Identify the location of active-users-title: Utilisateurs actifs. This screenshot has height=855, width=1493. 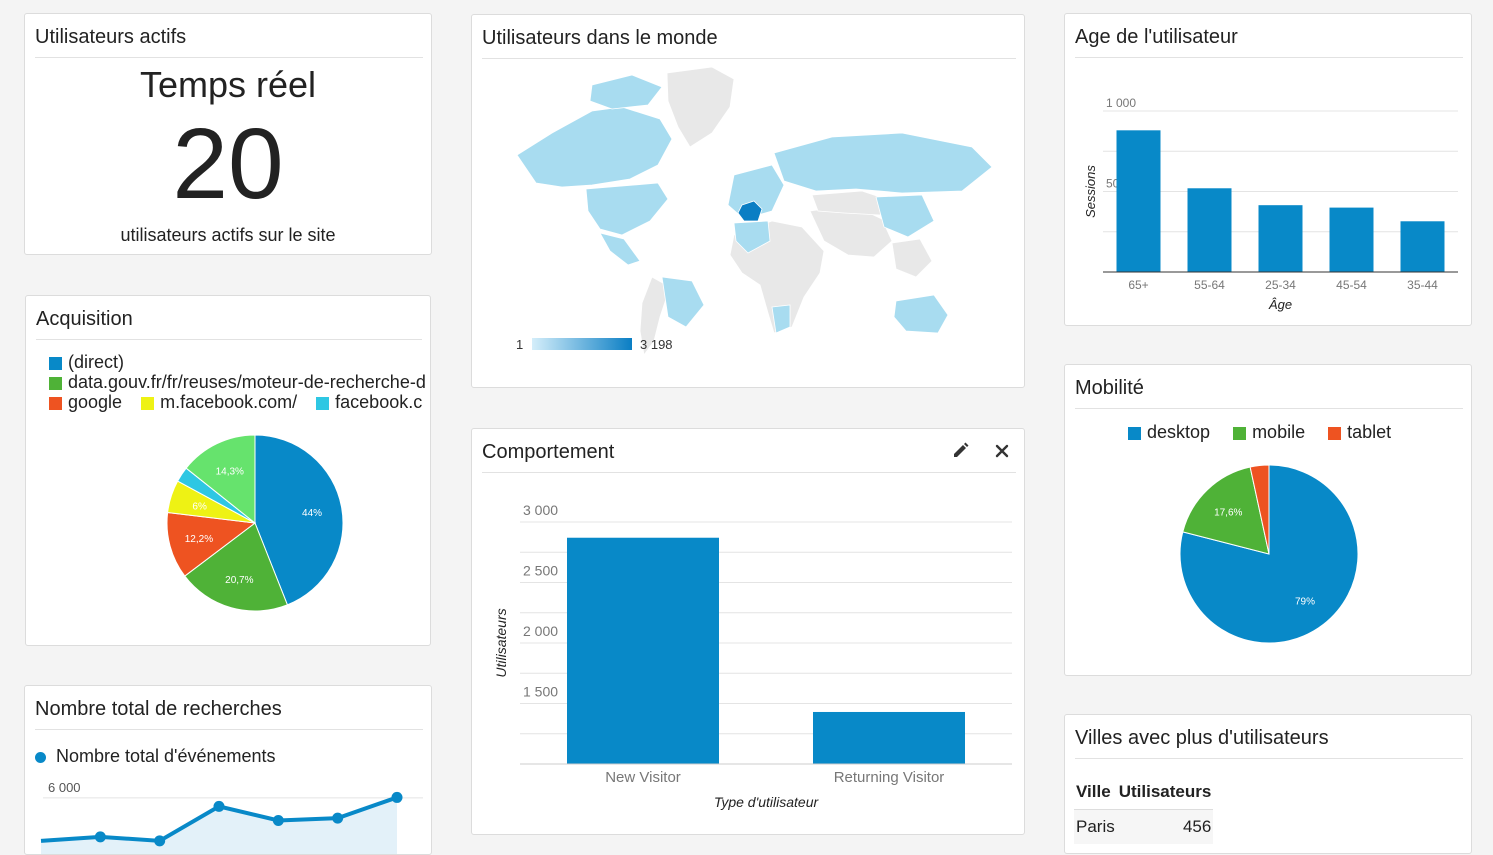
(229, 42).